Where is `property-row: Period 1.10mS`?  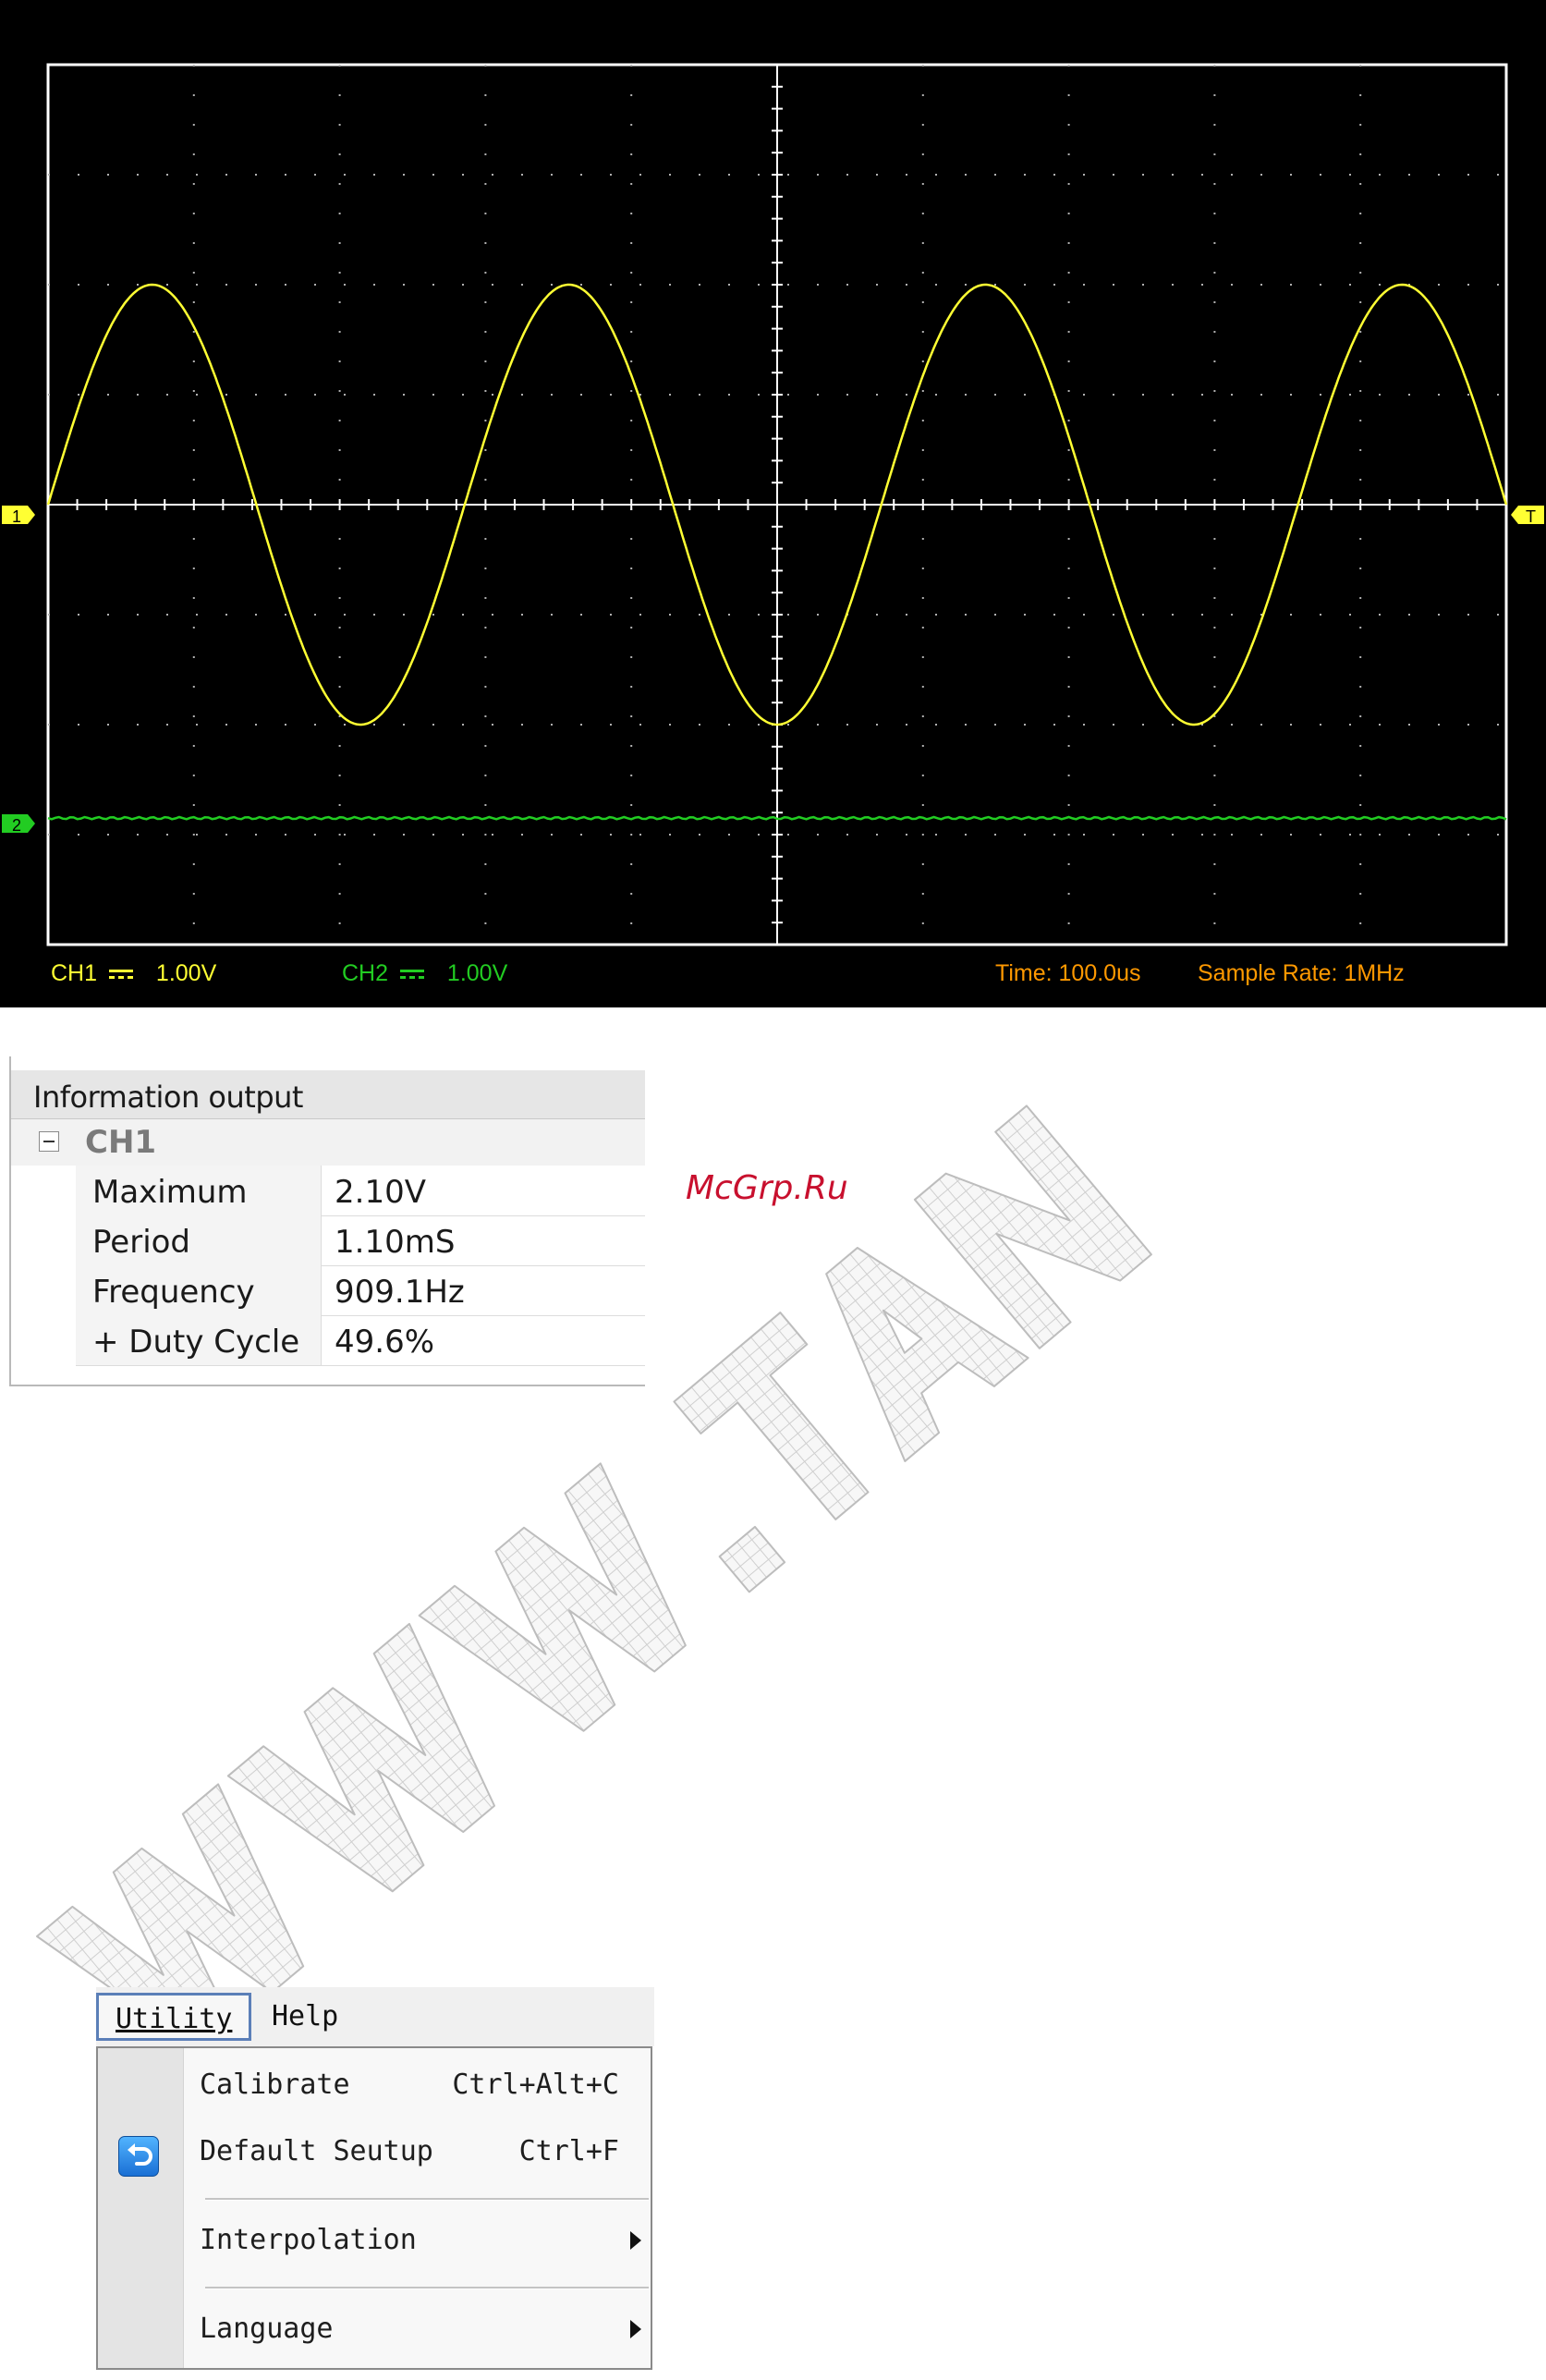 property-row: Period 1.10mS is located at coordinates (360, 1240).